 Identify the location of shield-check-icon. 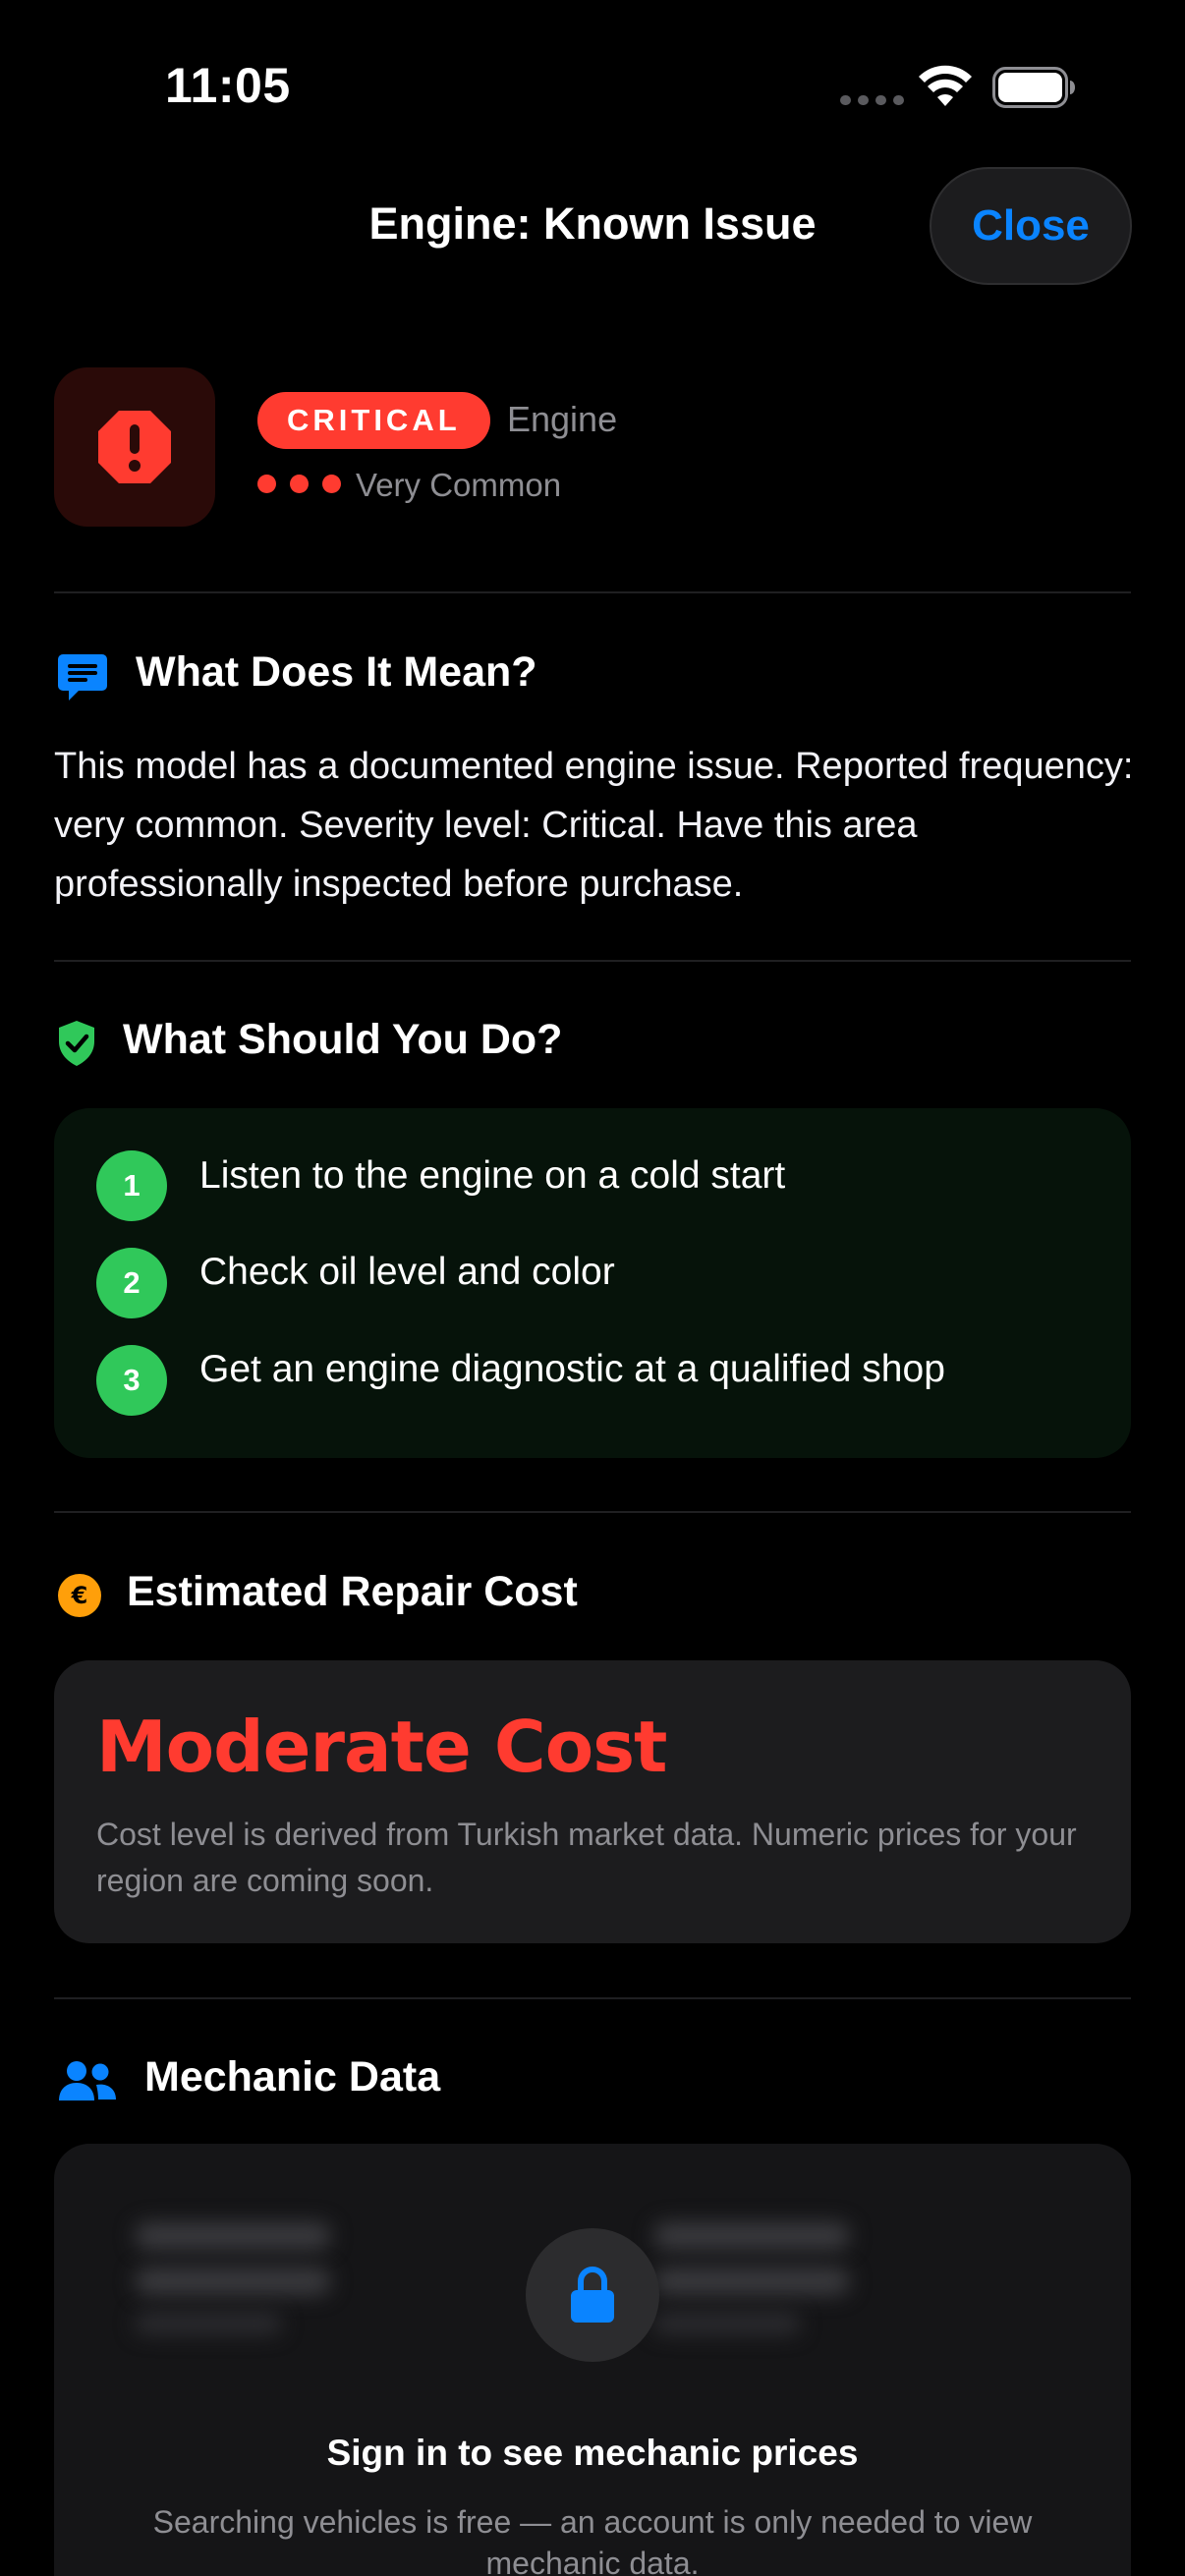
(76, 1043).